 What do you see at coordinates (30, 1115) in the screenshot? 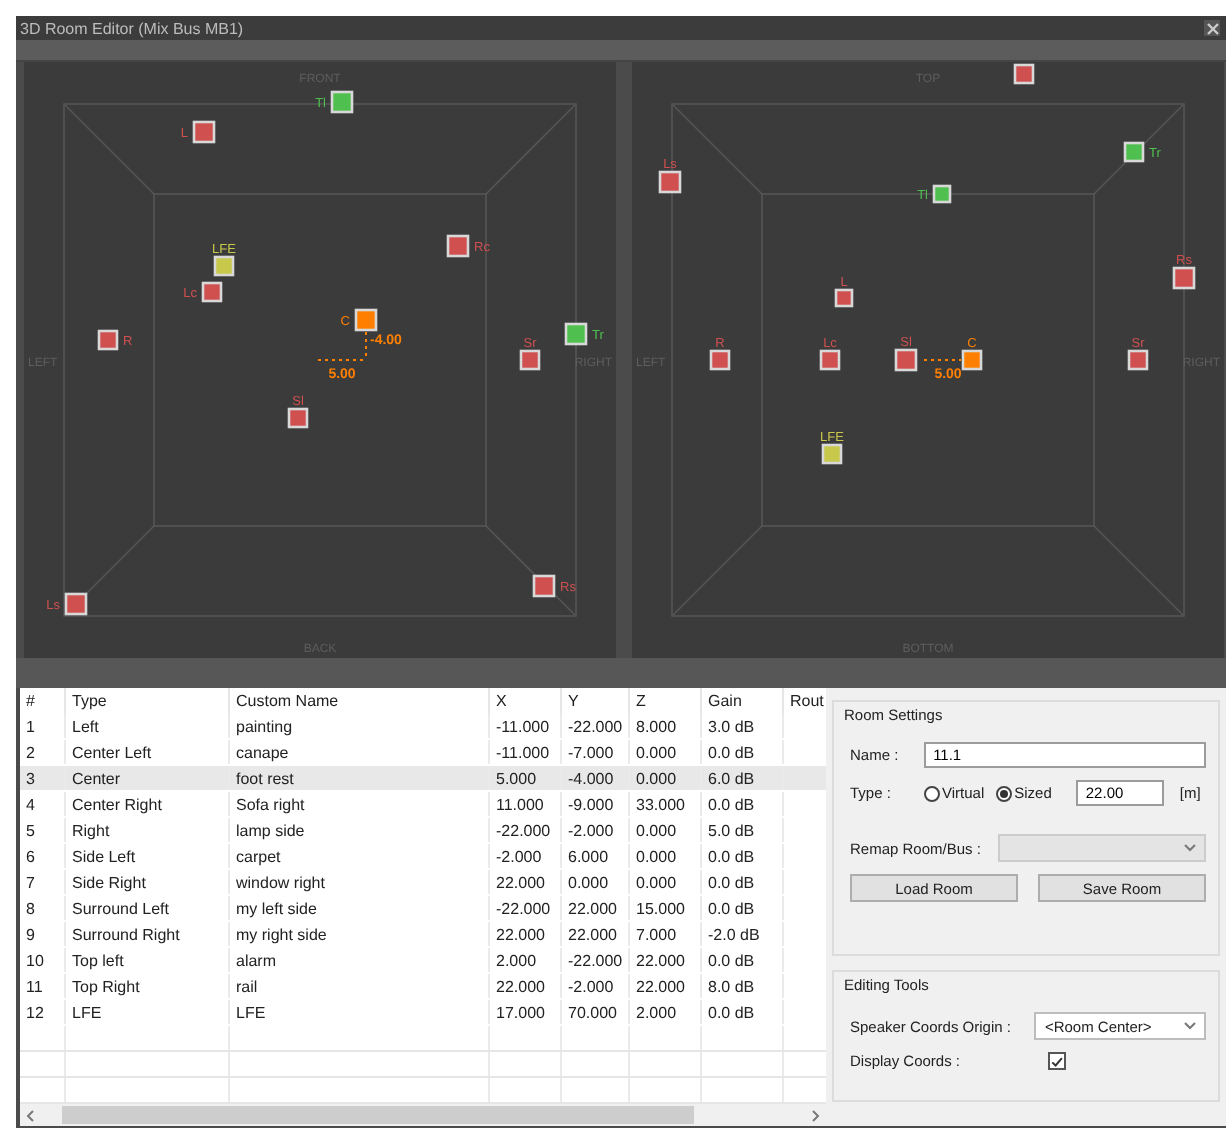
I see `scroll-left-icon` at bounding box center [30, 1115].